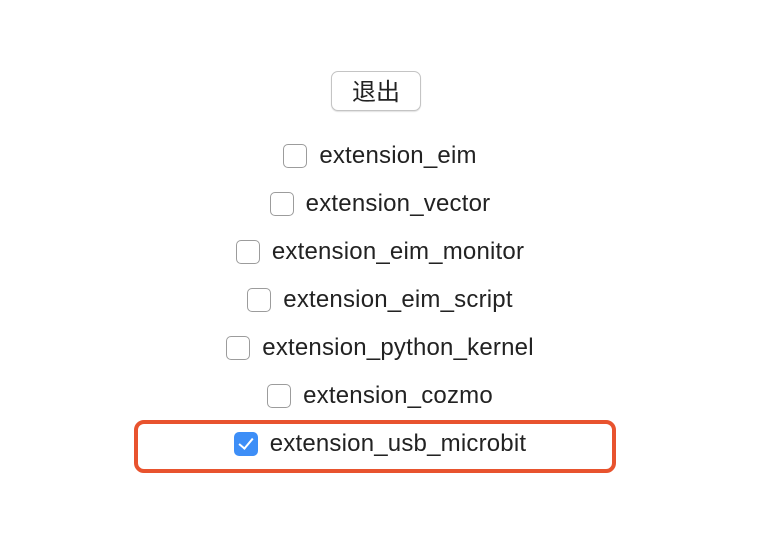 The height and width of the screenshot is (556, 760). Describe the element at coordinates (398, 203) in the screenshot. I see `extension-label: extension_vector` at that location.